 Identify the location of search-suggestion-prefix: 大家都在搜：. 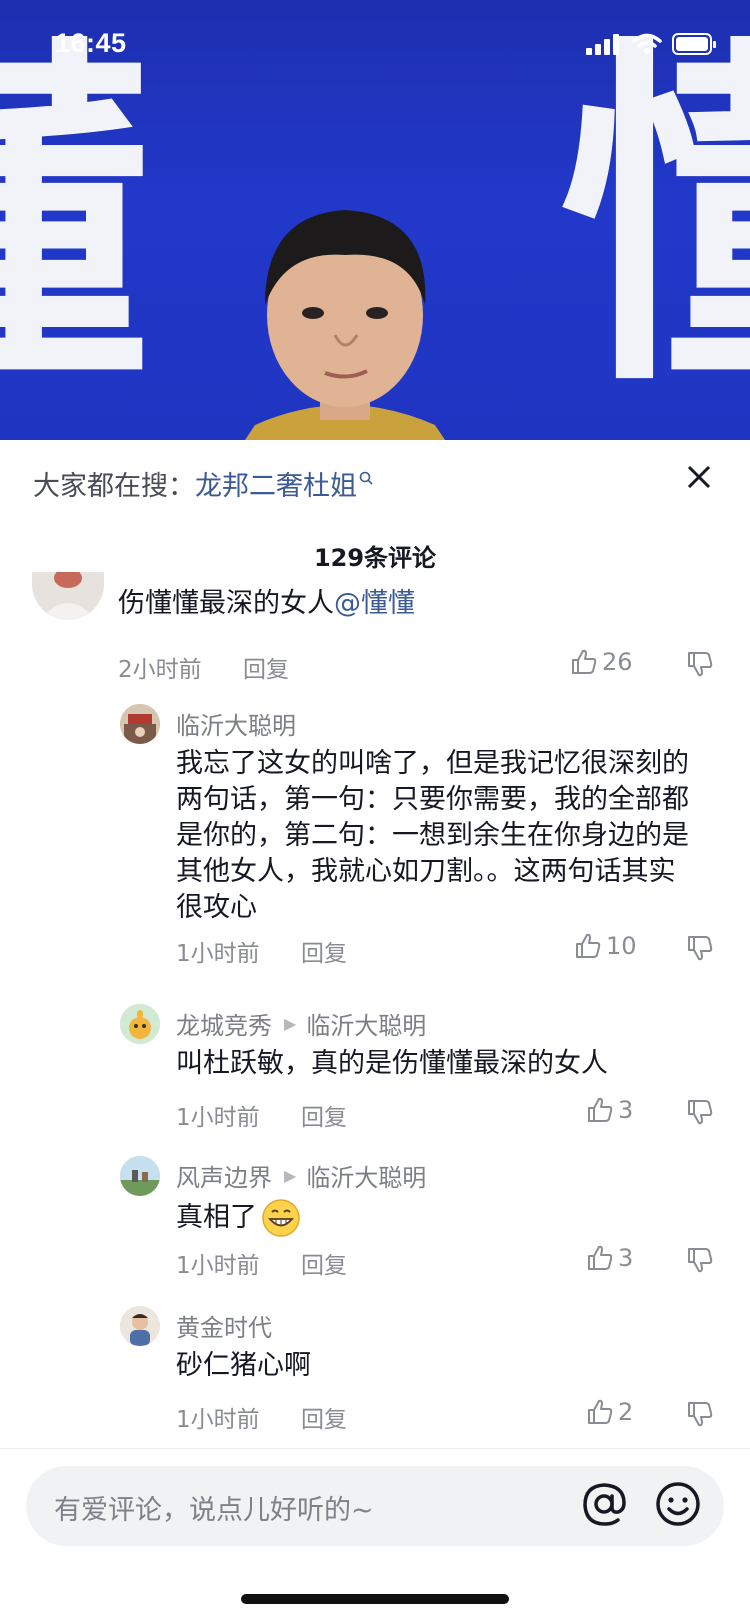
(114, 486).